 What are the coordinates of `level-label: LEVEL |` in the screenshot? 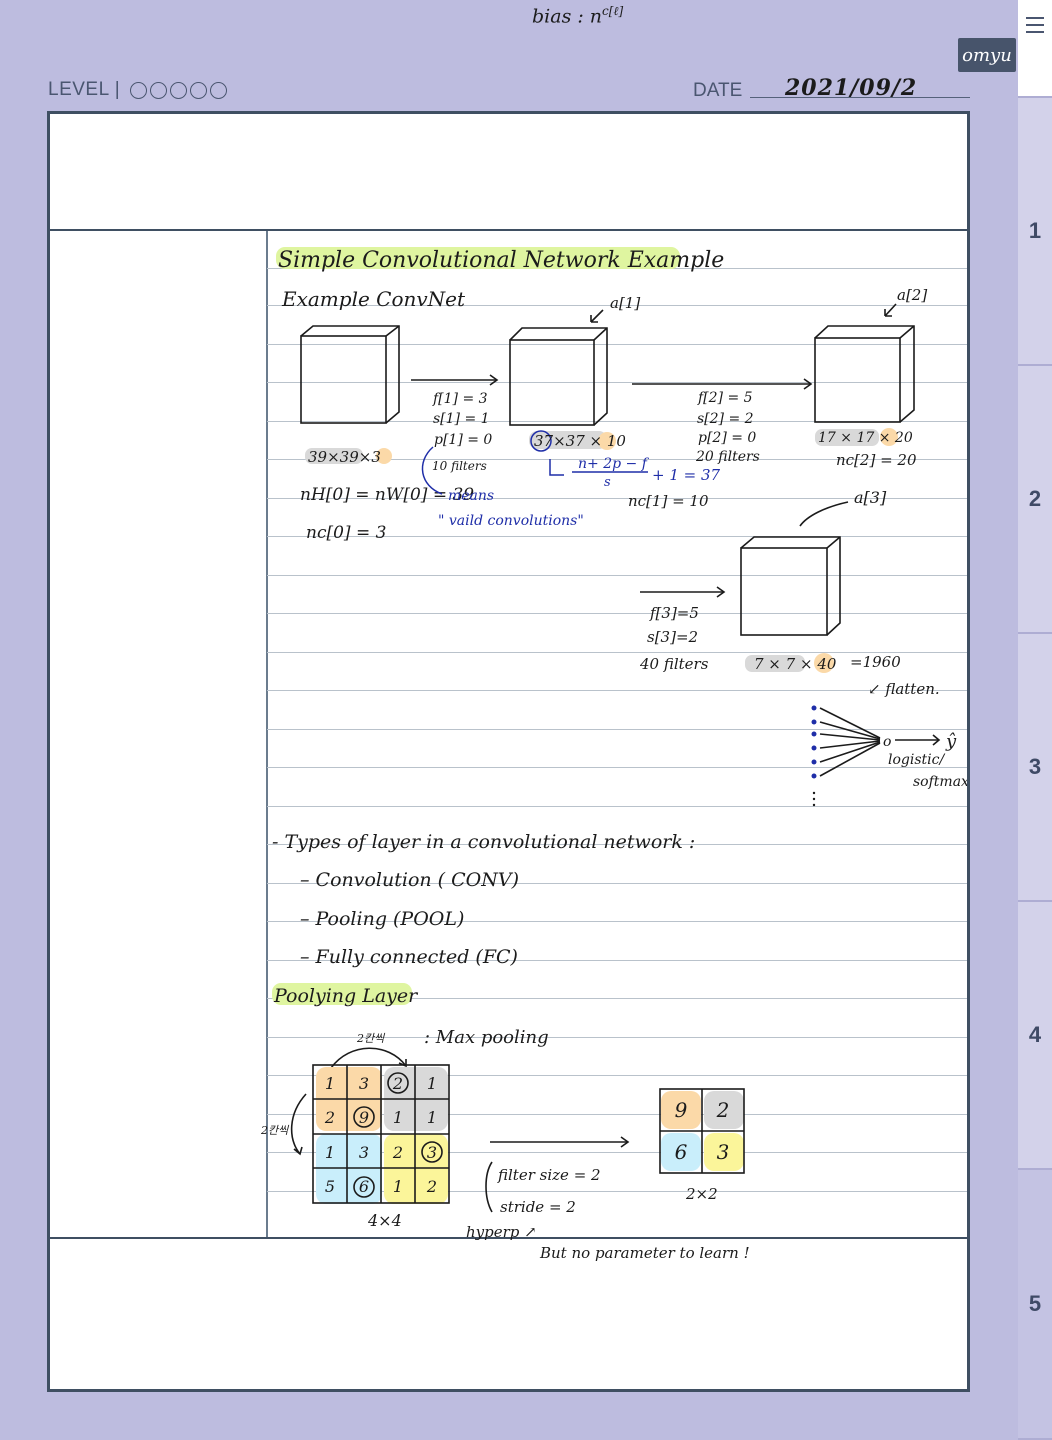 It's located at (84, 89).